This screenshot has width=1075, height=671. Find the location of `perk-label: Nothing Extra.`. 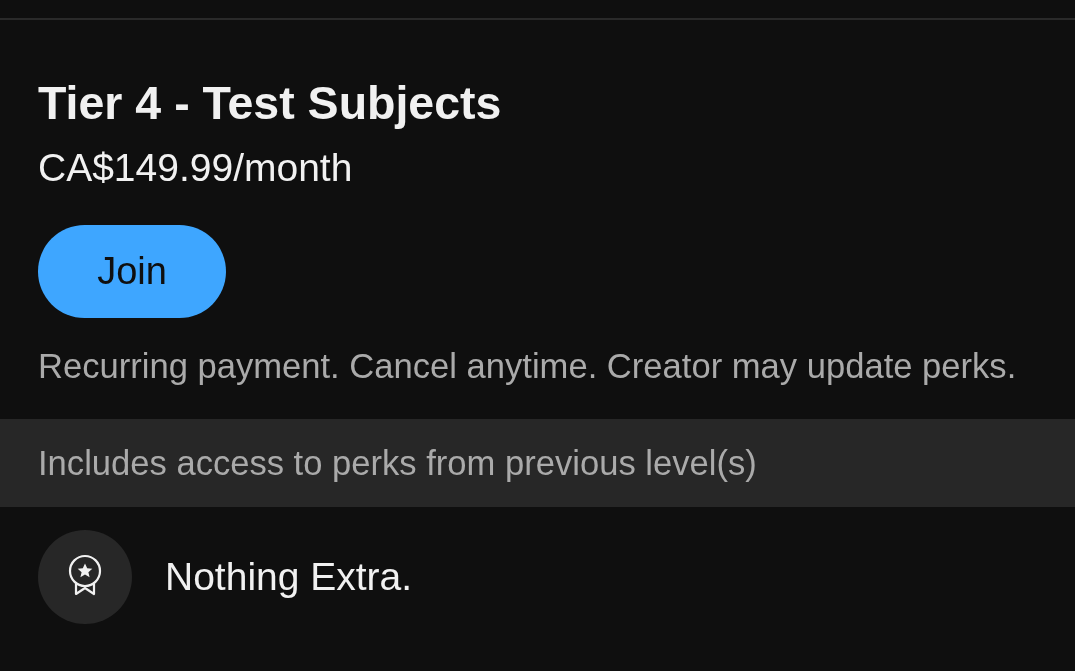

perk-label: Nothing Extra. is located at coordinates (289, 577).